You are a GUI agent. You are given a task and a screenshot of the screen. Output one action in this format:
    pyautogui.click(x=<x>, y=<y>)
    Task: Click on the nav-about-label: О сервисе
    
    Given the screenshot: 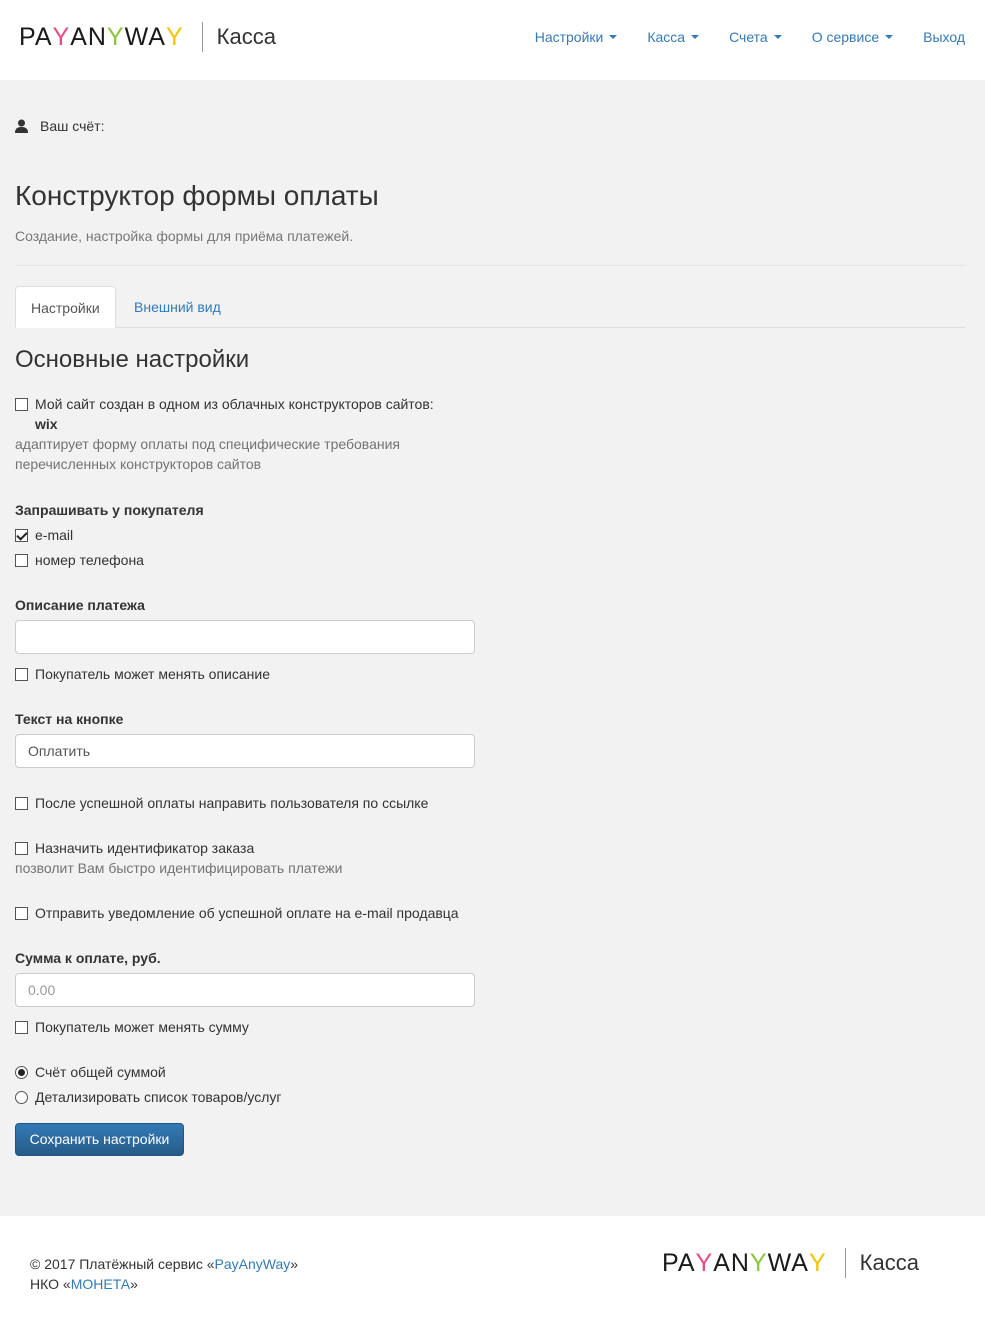 What is the action you would take?
    pyautogui.click(x=845, y=37)
    